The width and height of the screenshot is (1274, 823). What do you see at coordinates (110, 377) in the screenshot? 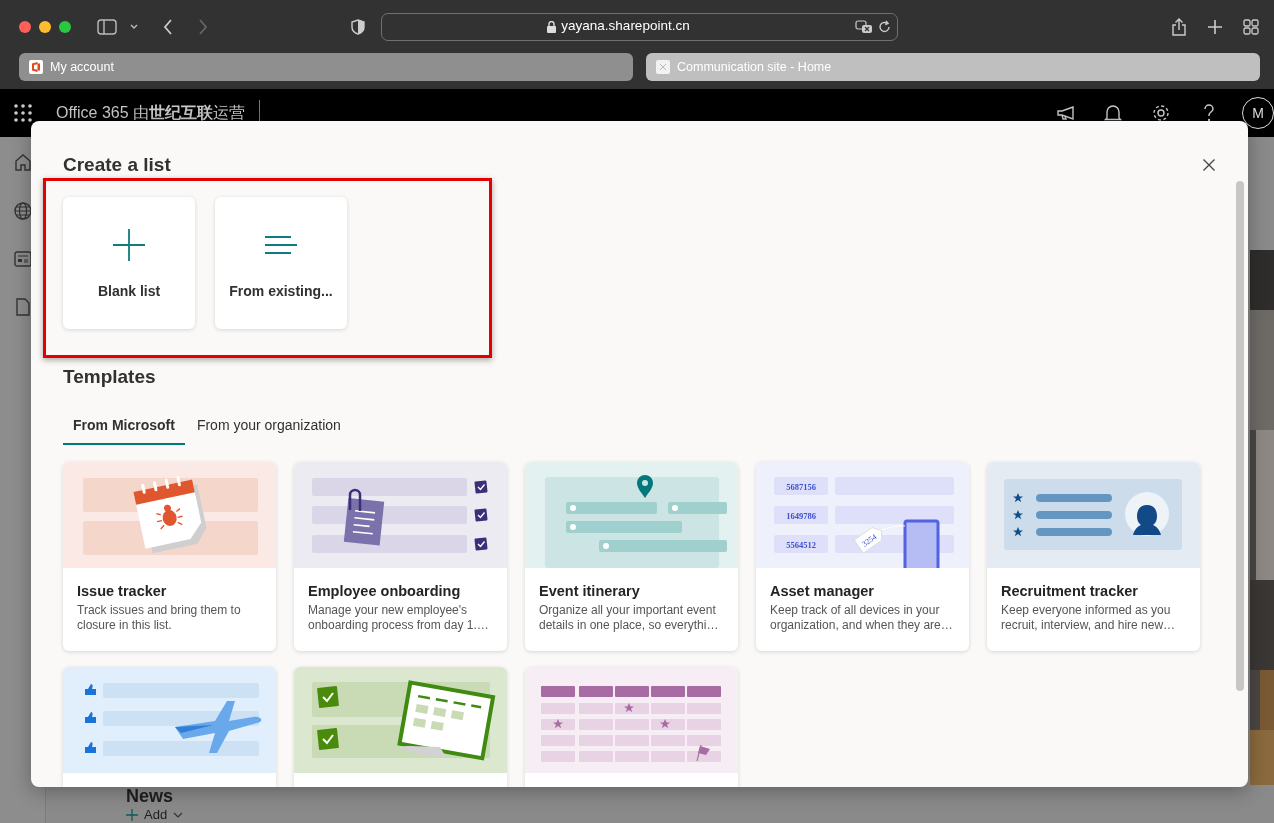
I see `section-heading: Templates` at bounding box center [110, 377].